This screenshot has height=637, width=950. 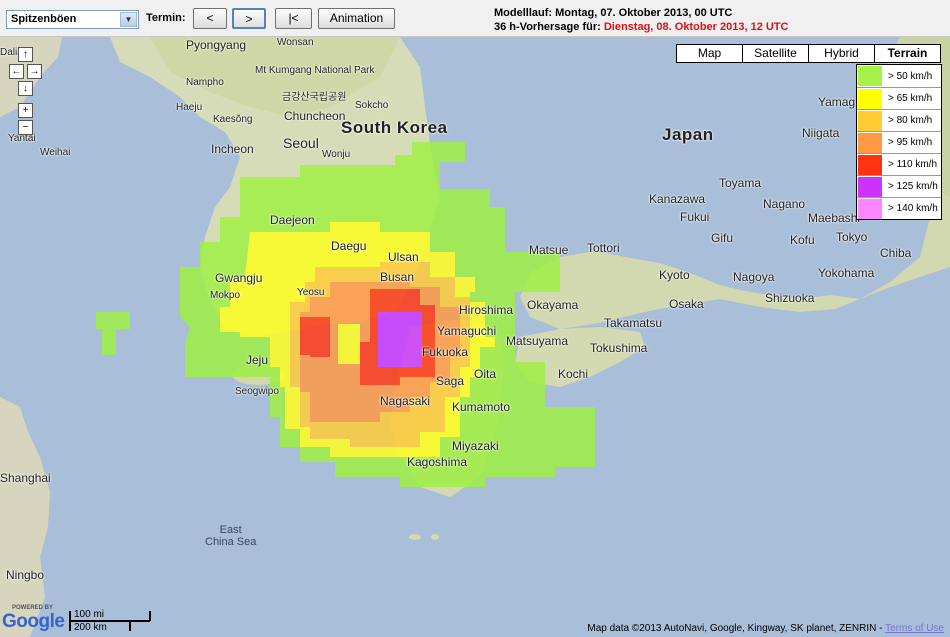 I want to click on prev-button: <, so click(x=210, y=18).